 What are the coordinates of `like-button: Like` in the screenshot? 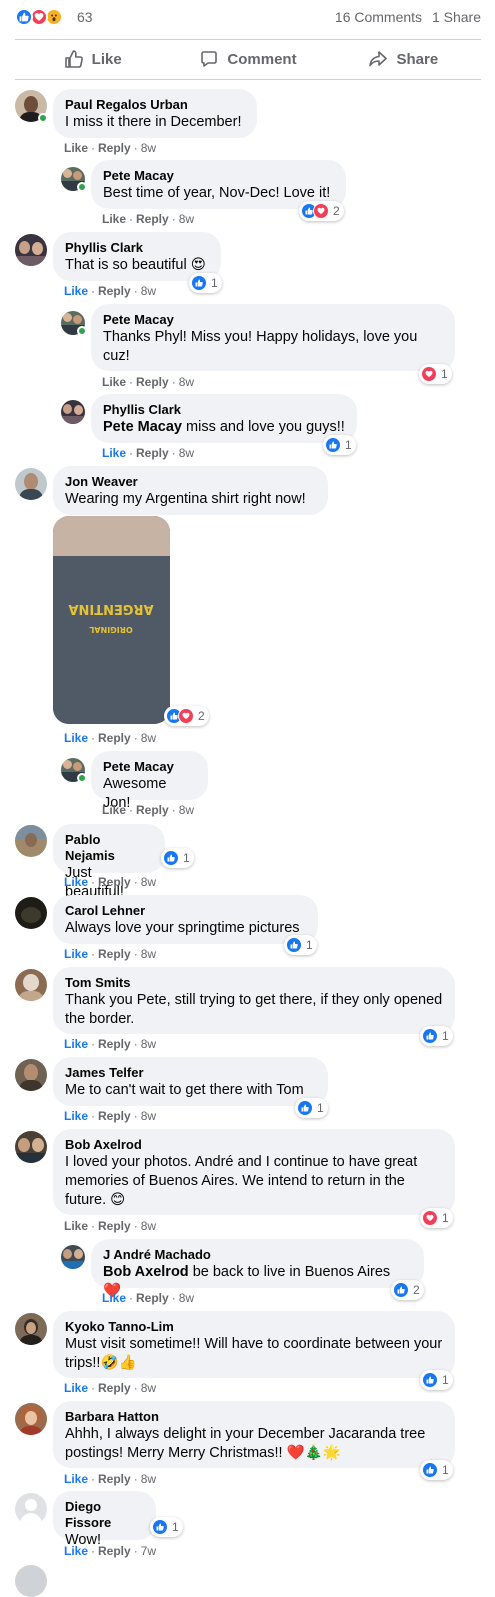 It's located at (92, 59).